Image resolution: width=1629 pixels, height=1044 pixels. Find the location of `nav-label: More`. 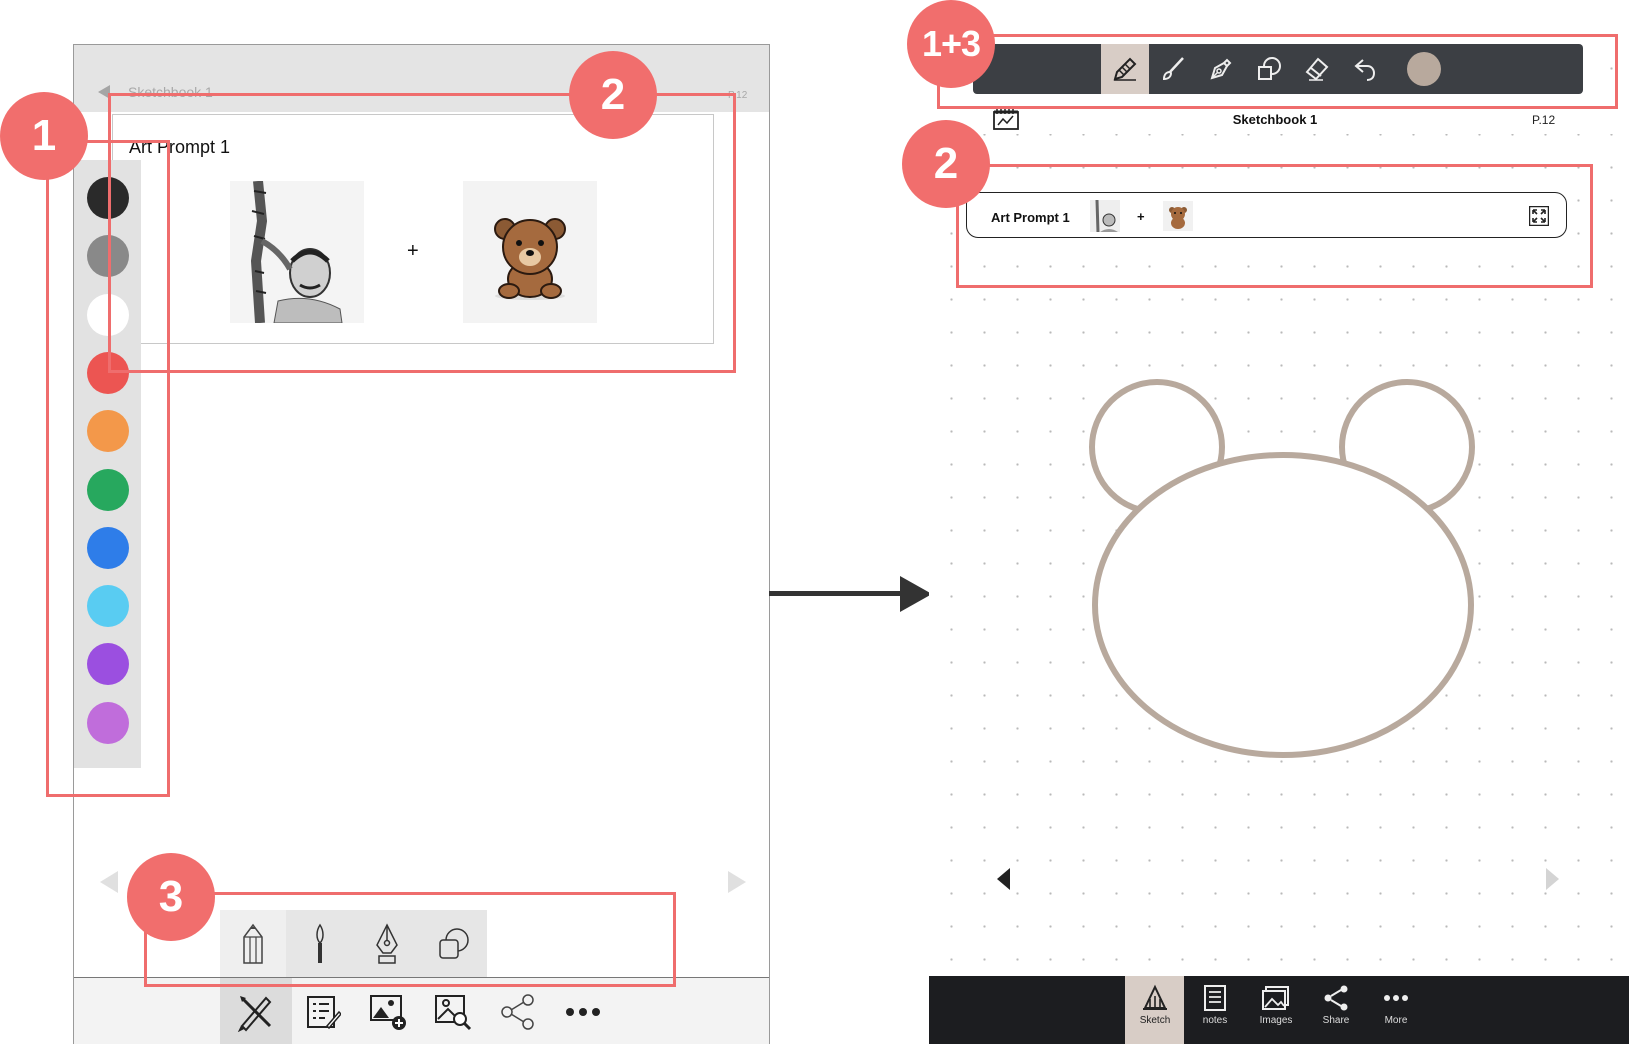

nav-label: More is located at coordinates (1396, 1020).